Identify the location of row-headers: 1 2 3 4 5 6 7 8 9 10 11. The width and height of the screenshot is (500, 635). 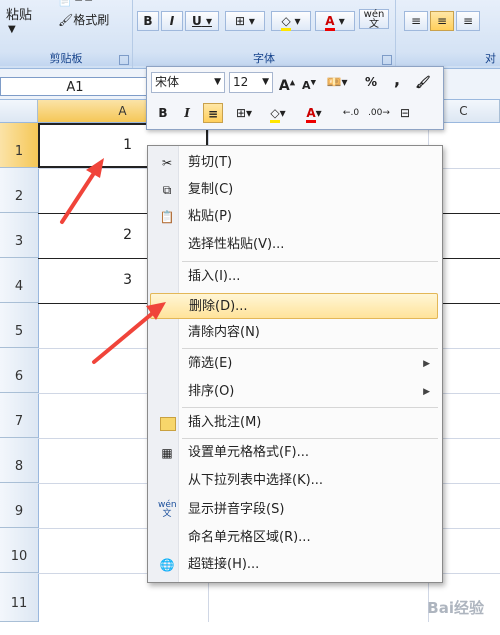
(19, 372).